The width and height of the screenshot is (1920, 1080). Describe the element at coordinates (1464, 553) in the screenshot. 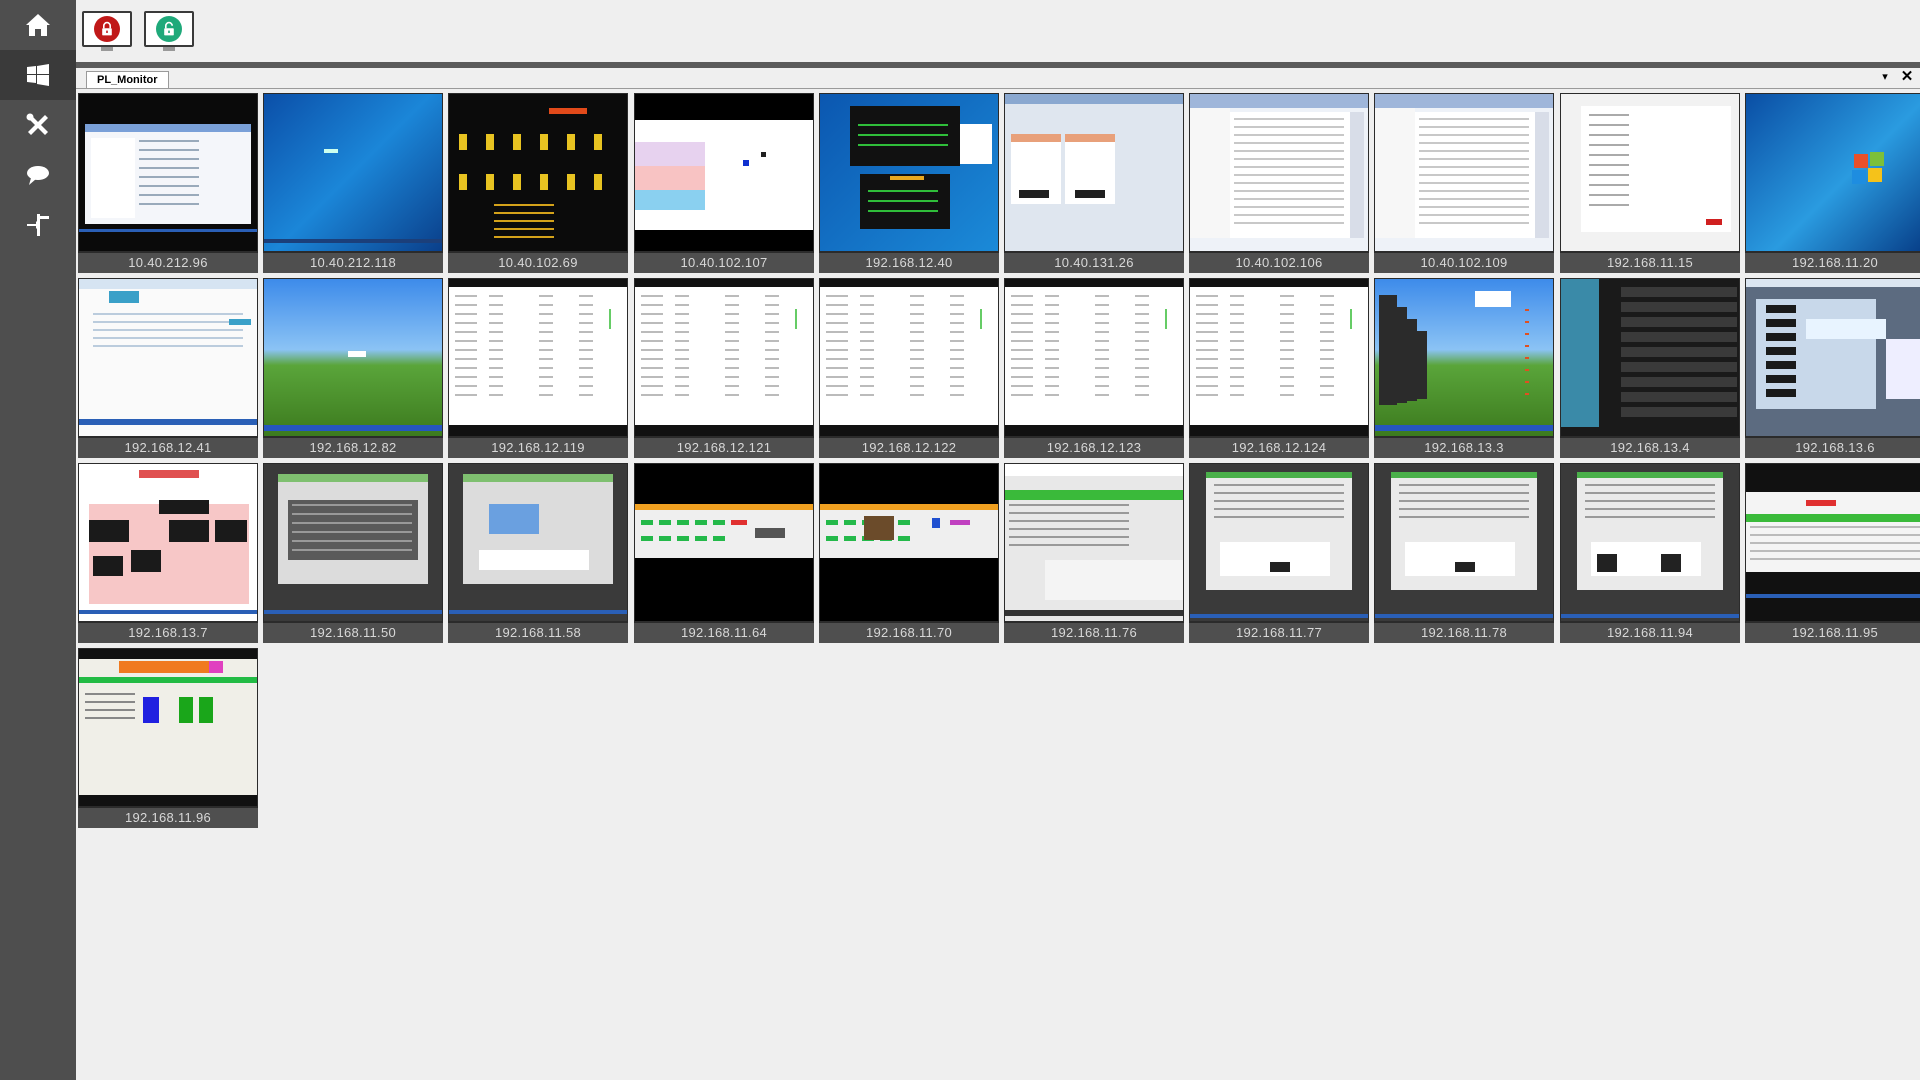

I see `monitor-tile: 192.168.11.78` at that location.